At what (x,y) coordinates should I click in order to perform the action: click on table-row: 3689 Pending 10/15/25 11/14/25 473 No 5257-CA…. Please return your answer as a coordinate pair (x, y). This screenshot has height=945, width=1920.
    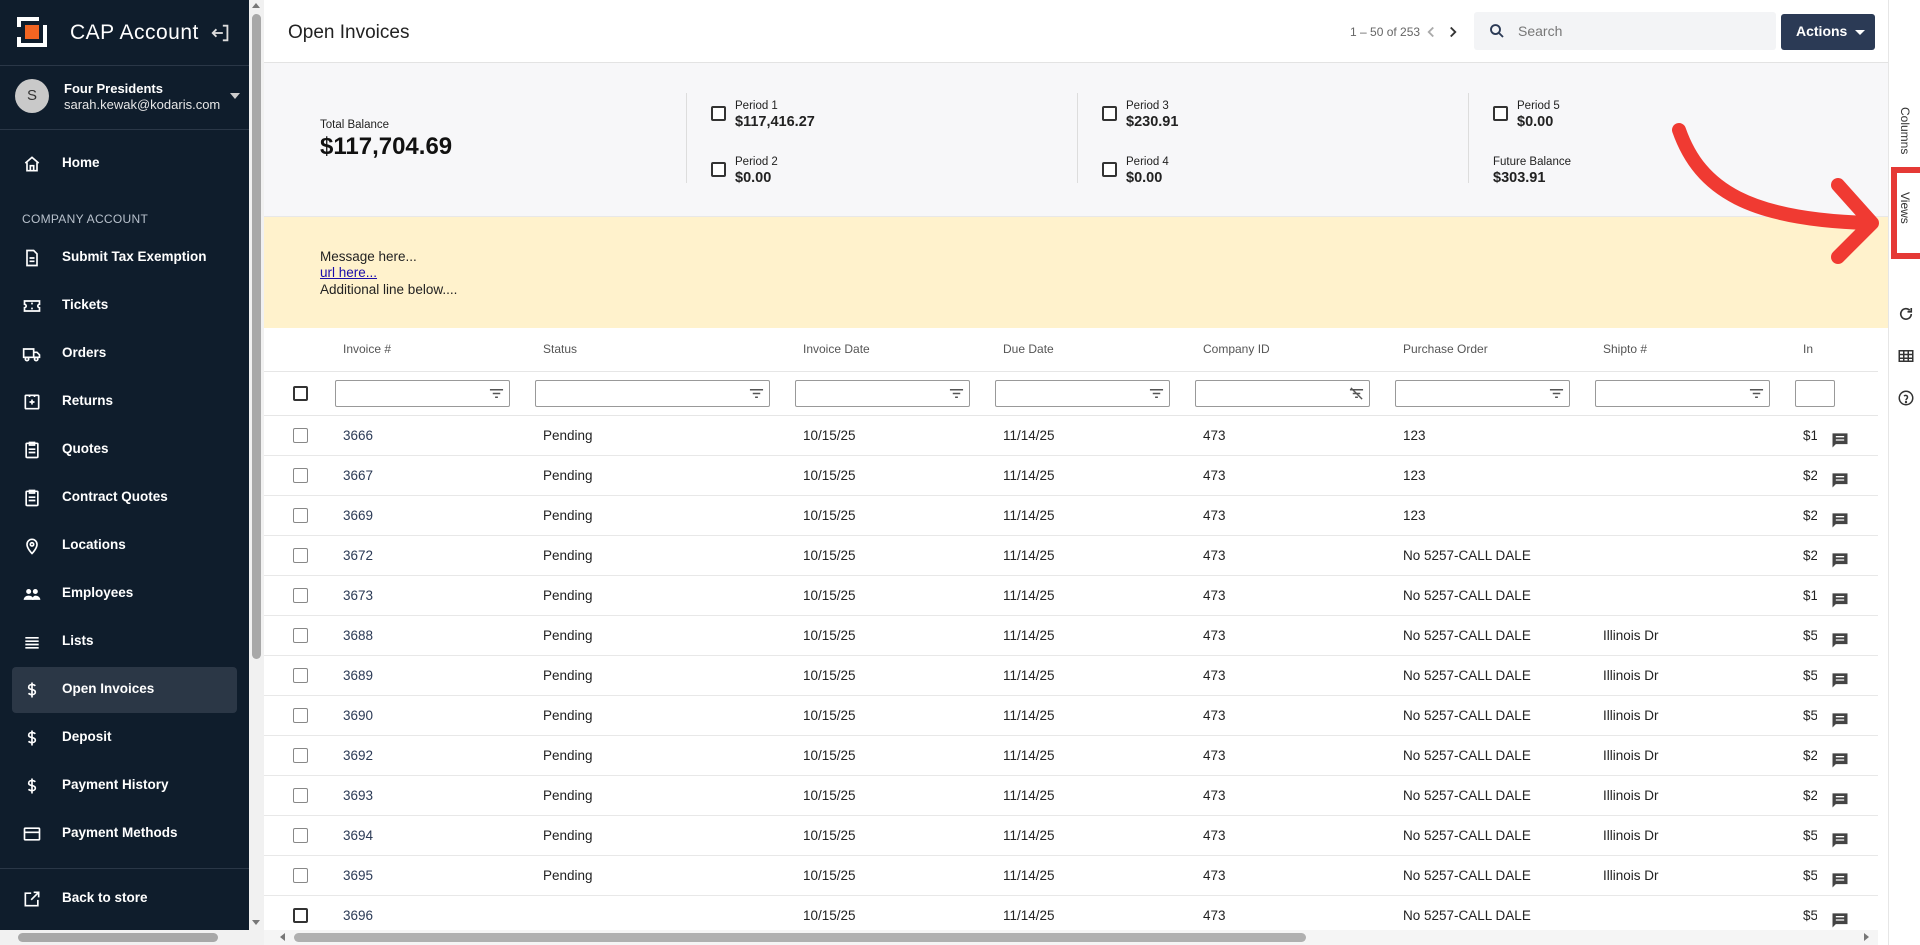
    Looking at the image, I should click on (1071, 676).